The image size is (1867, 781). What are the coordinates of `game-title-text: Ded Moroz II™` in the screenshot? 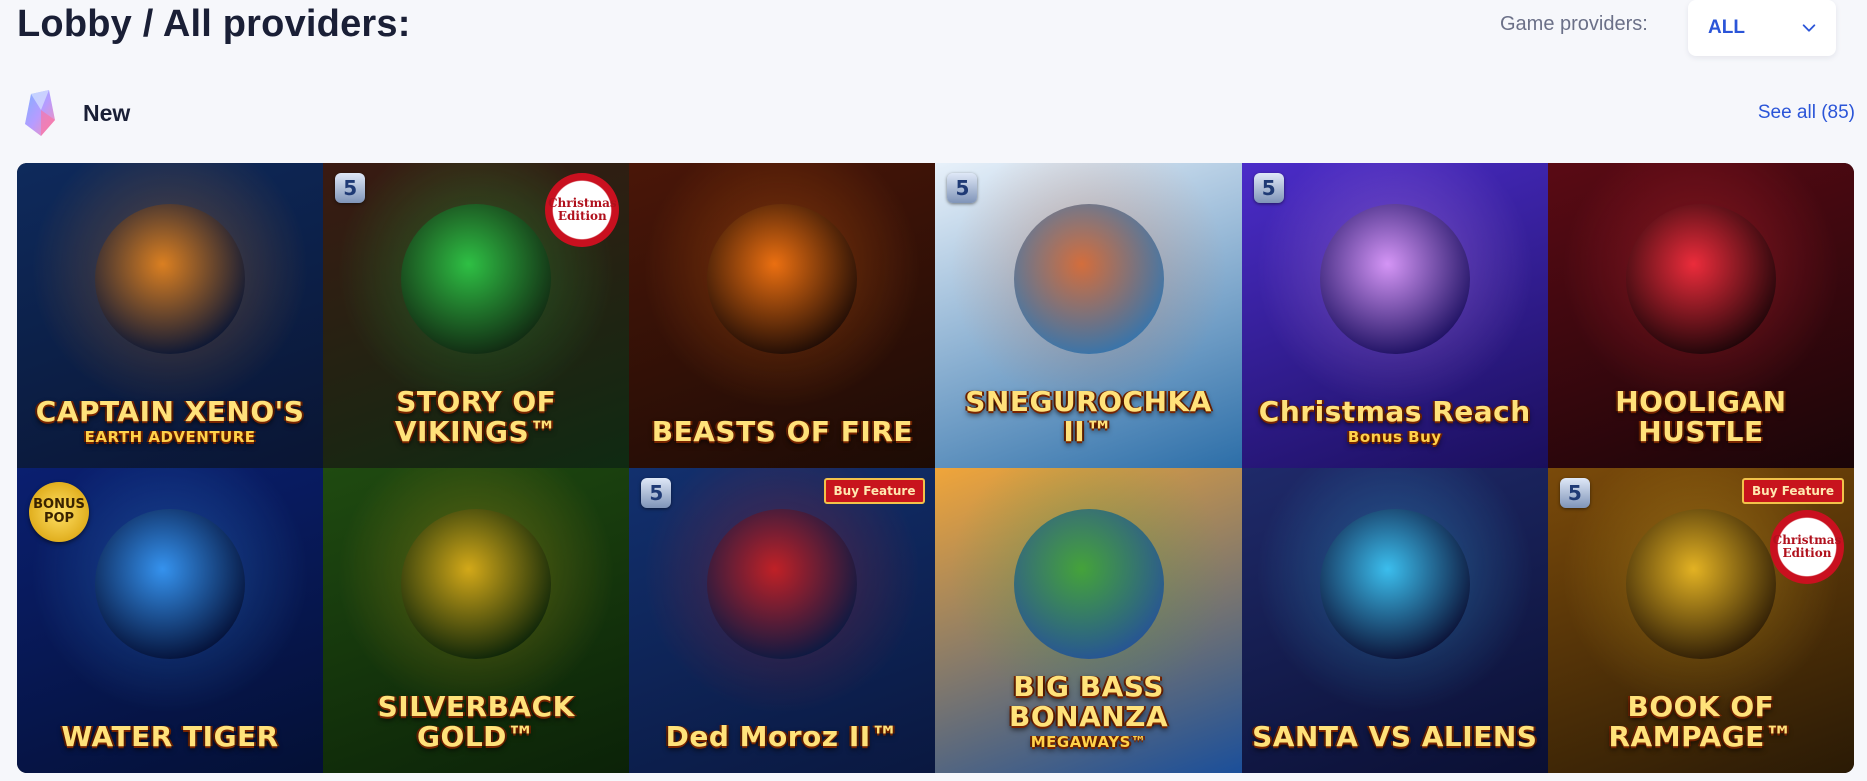 It's located at (782, 736).